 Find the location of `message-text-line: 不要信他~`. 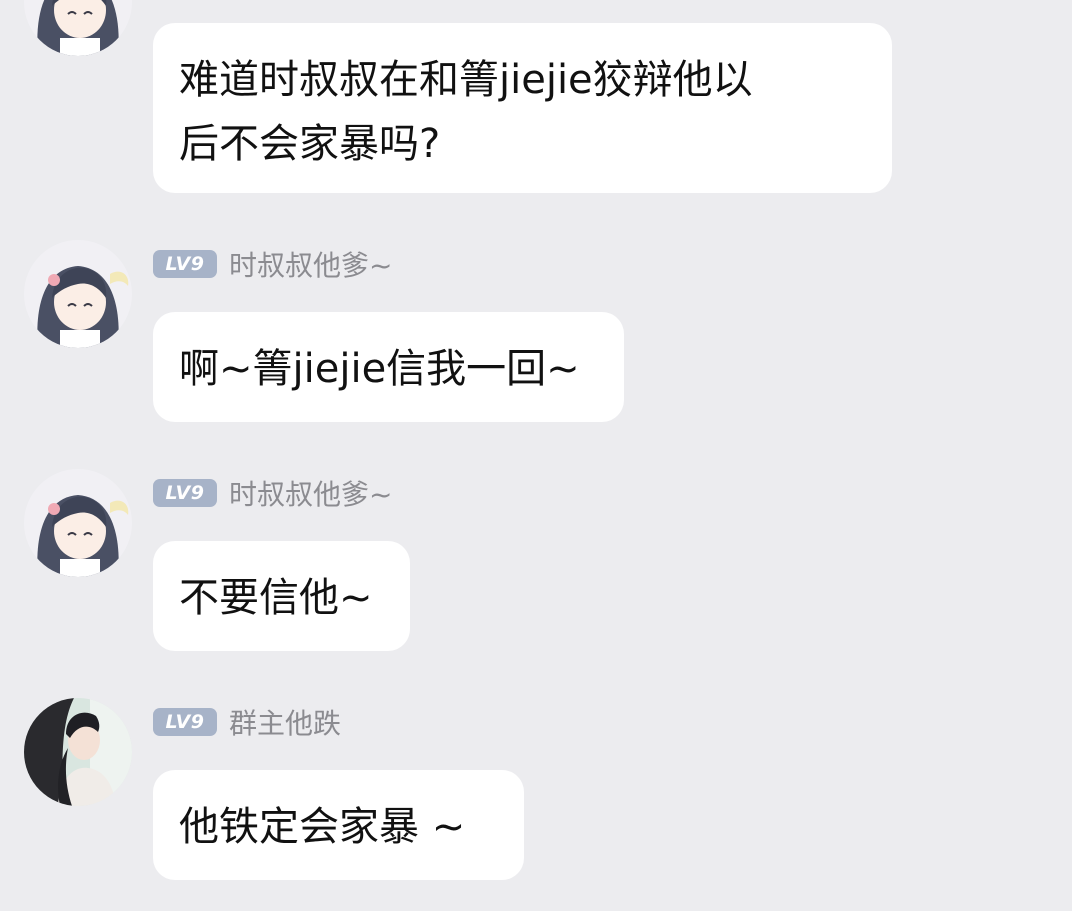

message-text-line: 不要信他~ is located at coordinates (276, 598).